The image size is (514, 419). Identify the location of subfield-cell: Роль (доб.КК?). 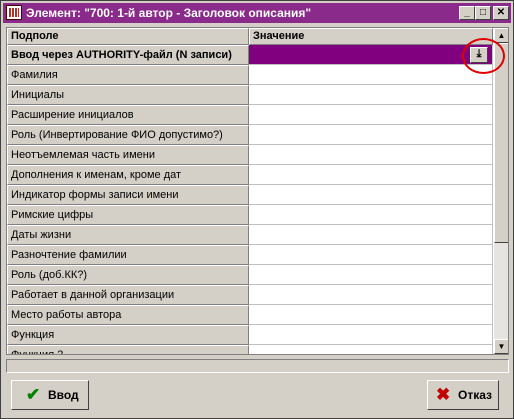
(128, 275).